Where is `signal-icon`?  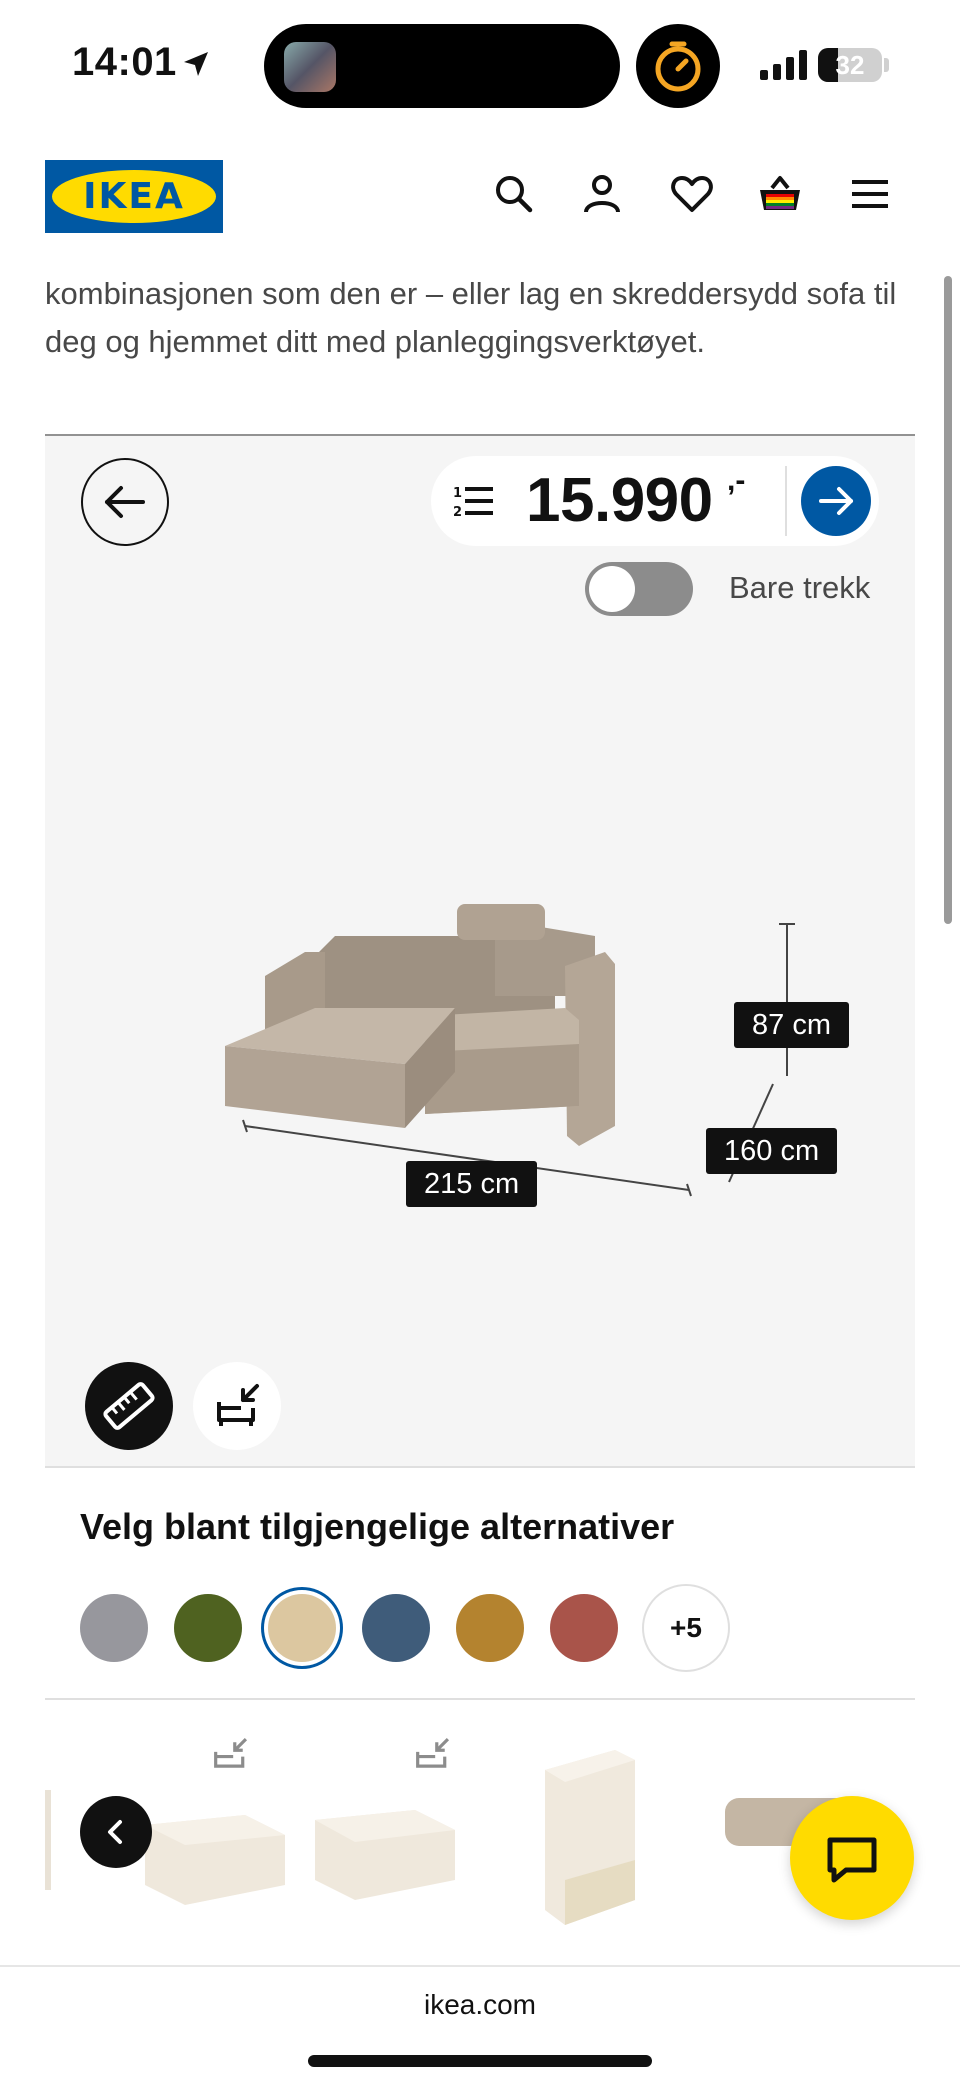 signal-icon is located at coordinates (783, 65).